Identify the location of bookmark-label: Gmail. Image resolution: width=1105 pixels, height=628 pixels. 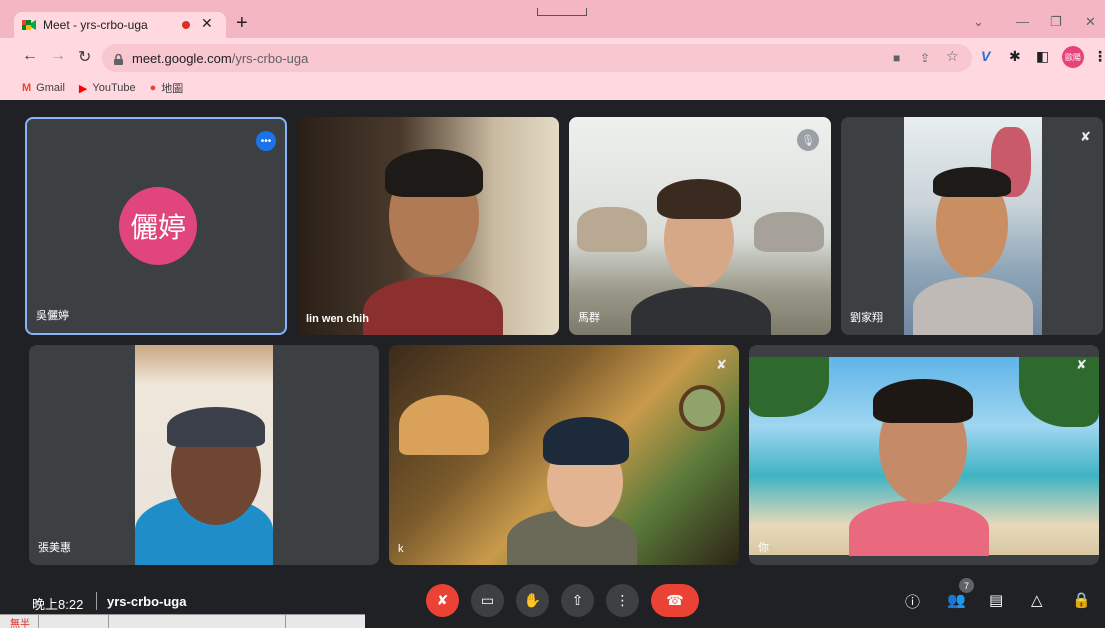
(50, 88).